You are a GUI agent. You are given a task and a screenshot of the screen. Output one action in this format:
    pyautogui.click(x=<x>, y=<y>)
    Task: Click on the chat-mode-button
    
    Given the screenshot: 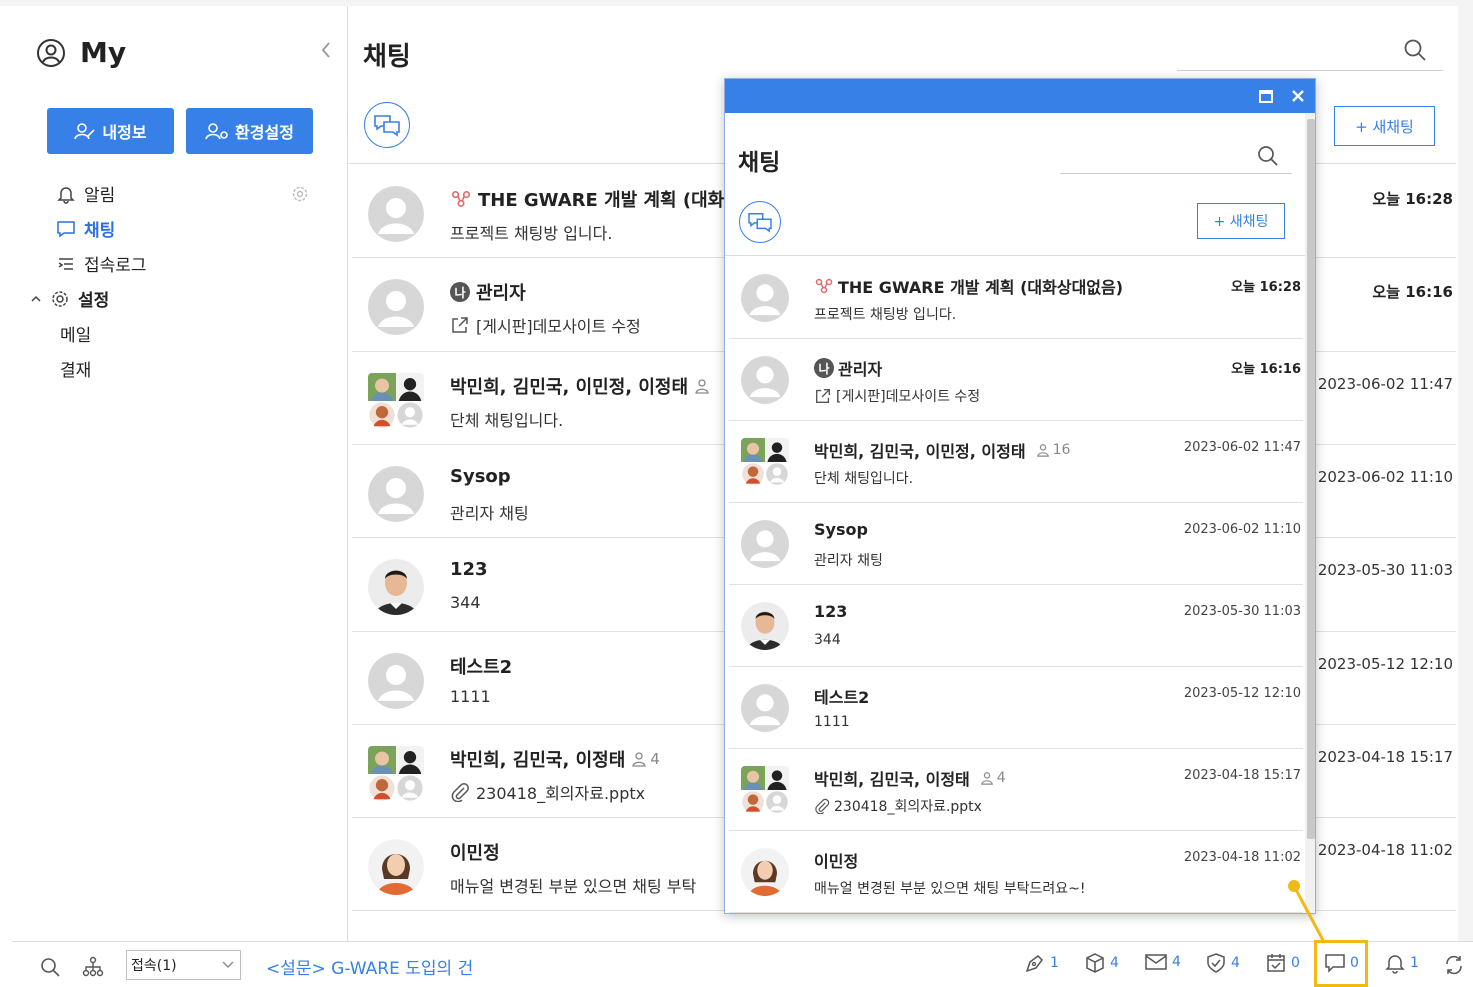 What is the action you would take?
    pyautogui.click(x=387, y=125)
    